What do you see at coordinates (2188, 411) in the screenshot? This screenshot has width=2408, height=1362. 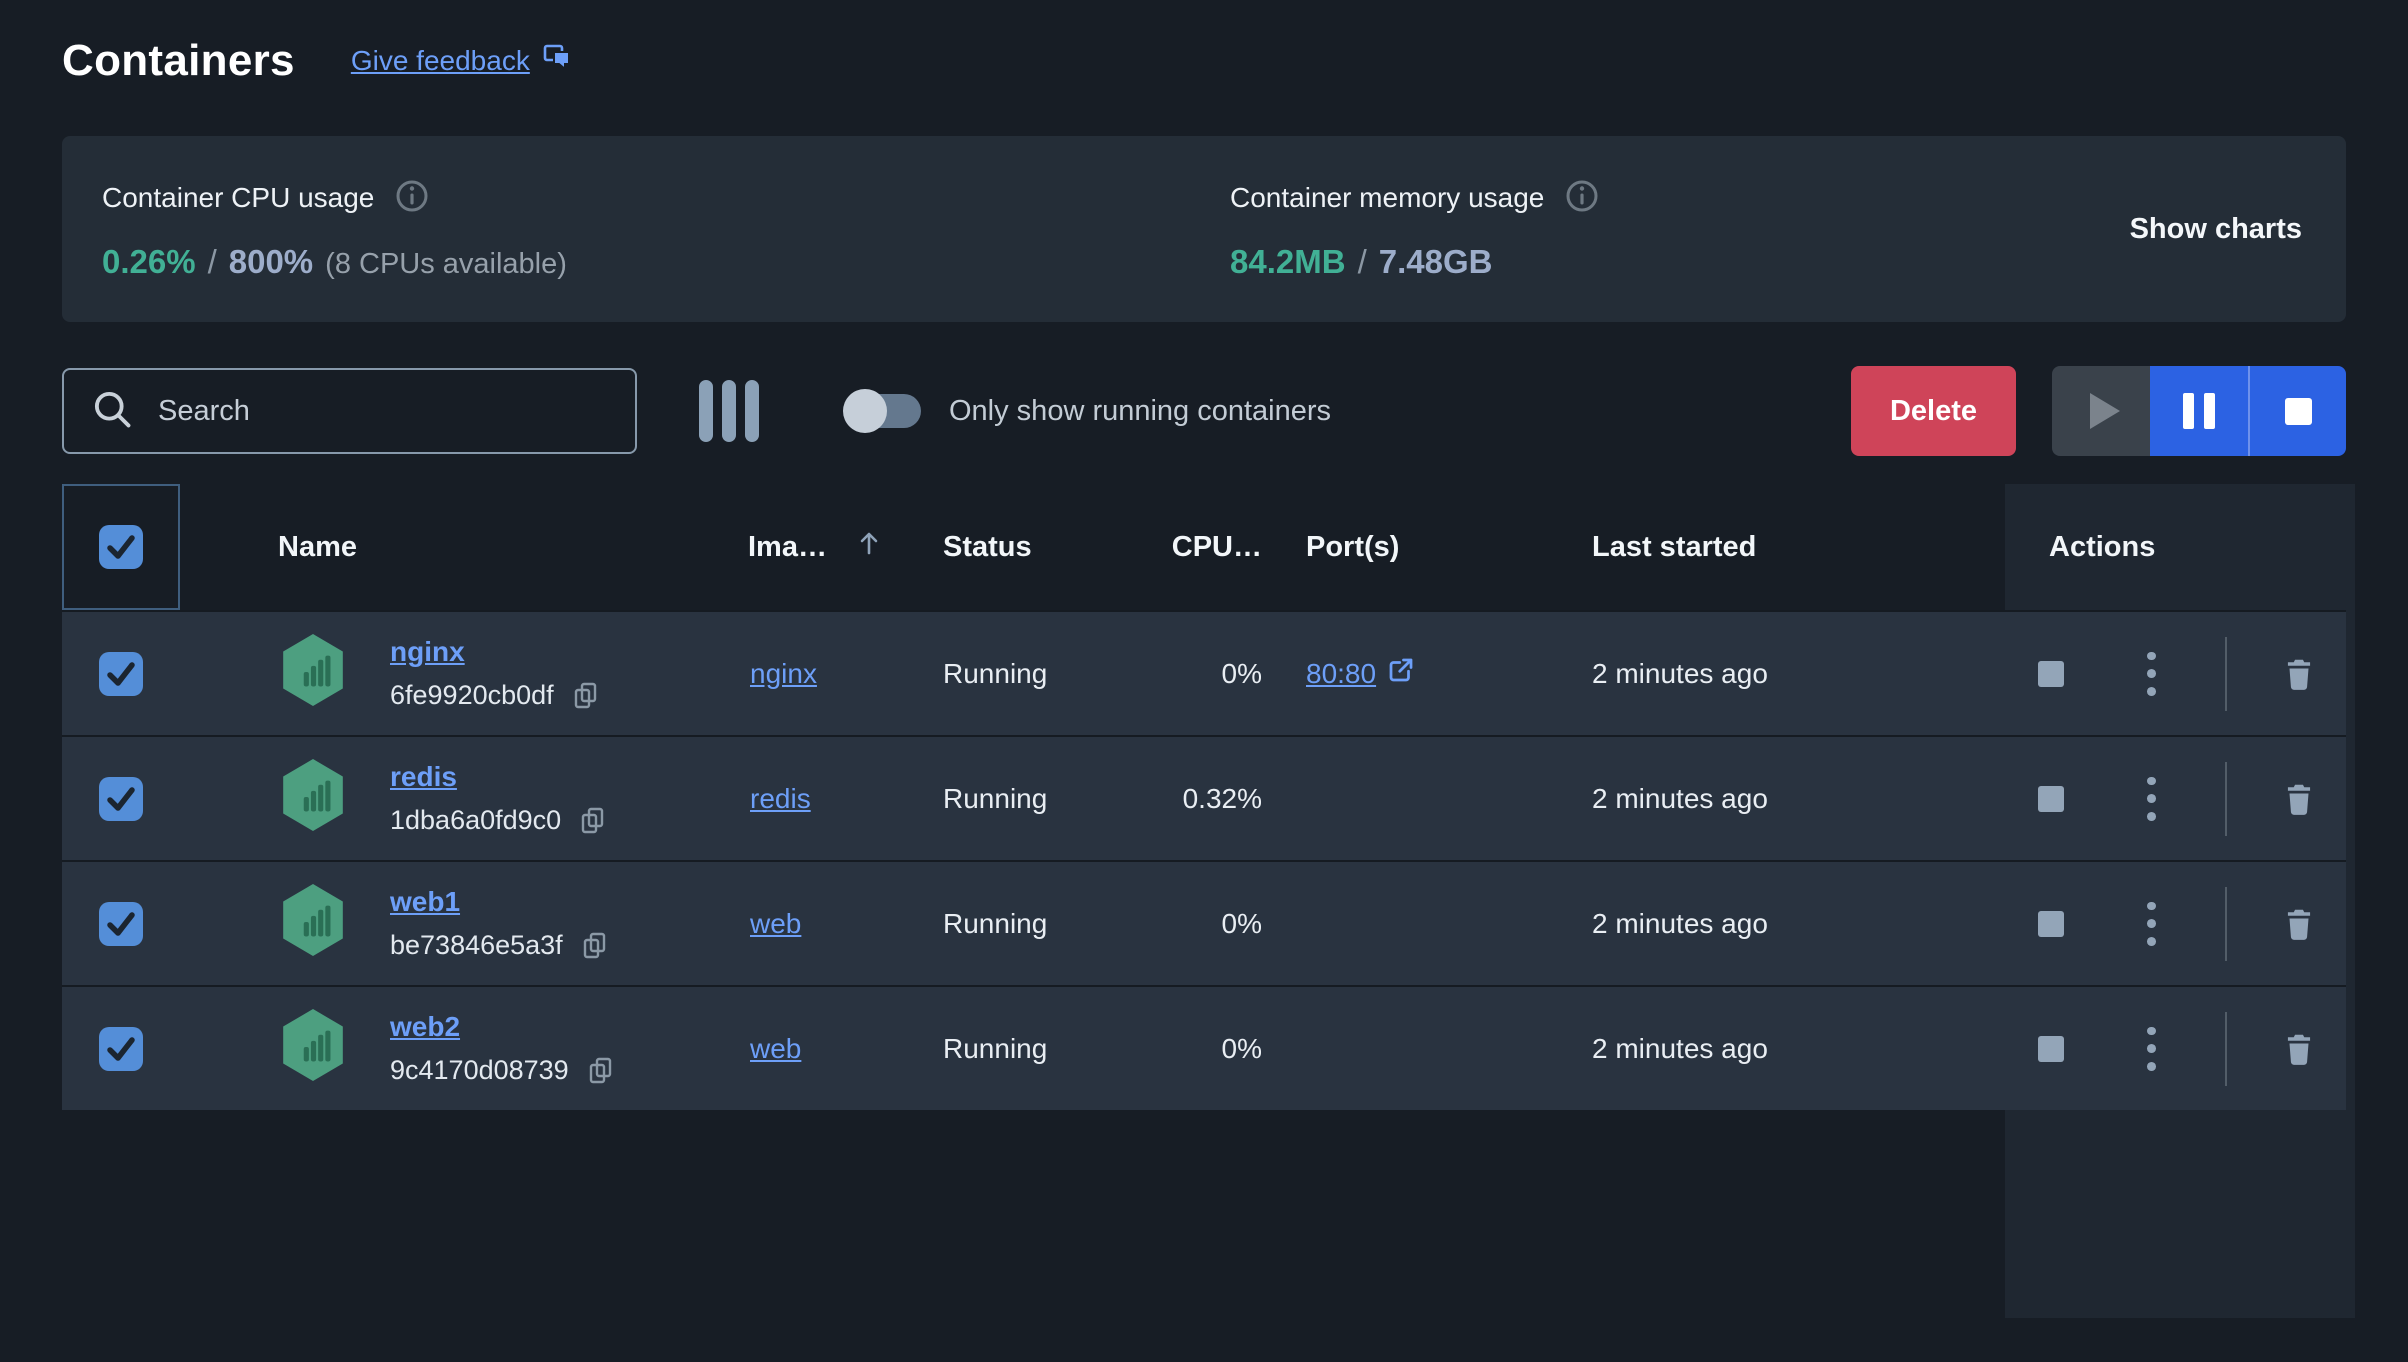 I see `pause-icon` at bounding box center [2188, 411].